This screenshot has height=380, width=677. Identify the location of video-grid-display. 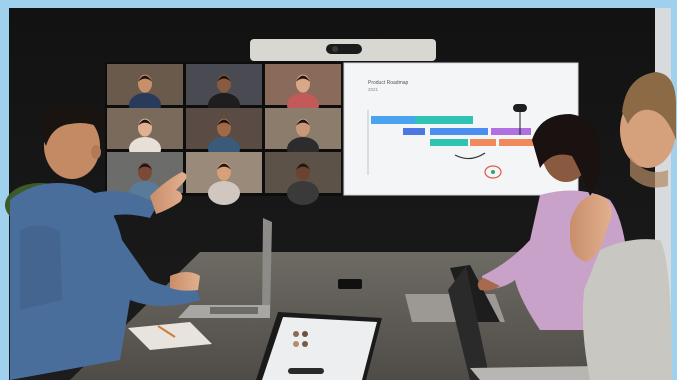
(223, 133).